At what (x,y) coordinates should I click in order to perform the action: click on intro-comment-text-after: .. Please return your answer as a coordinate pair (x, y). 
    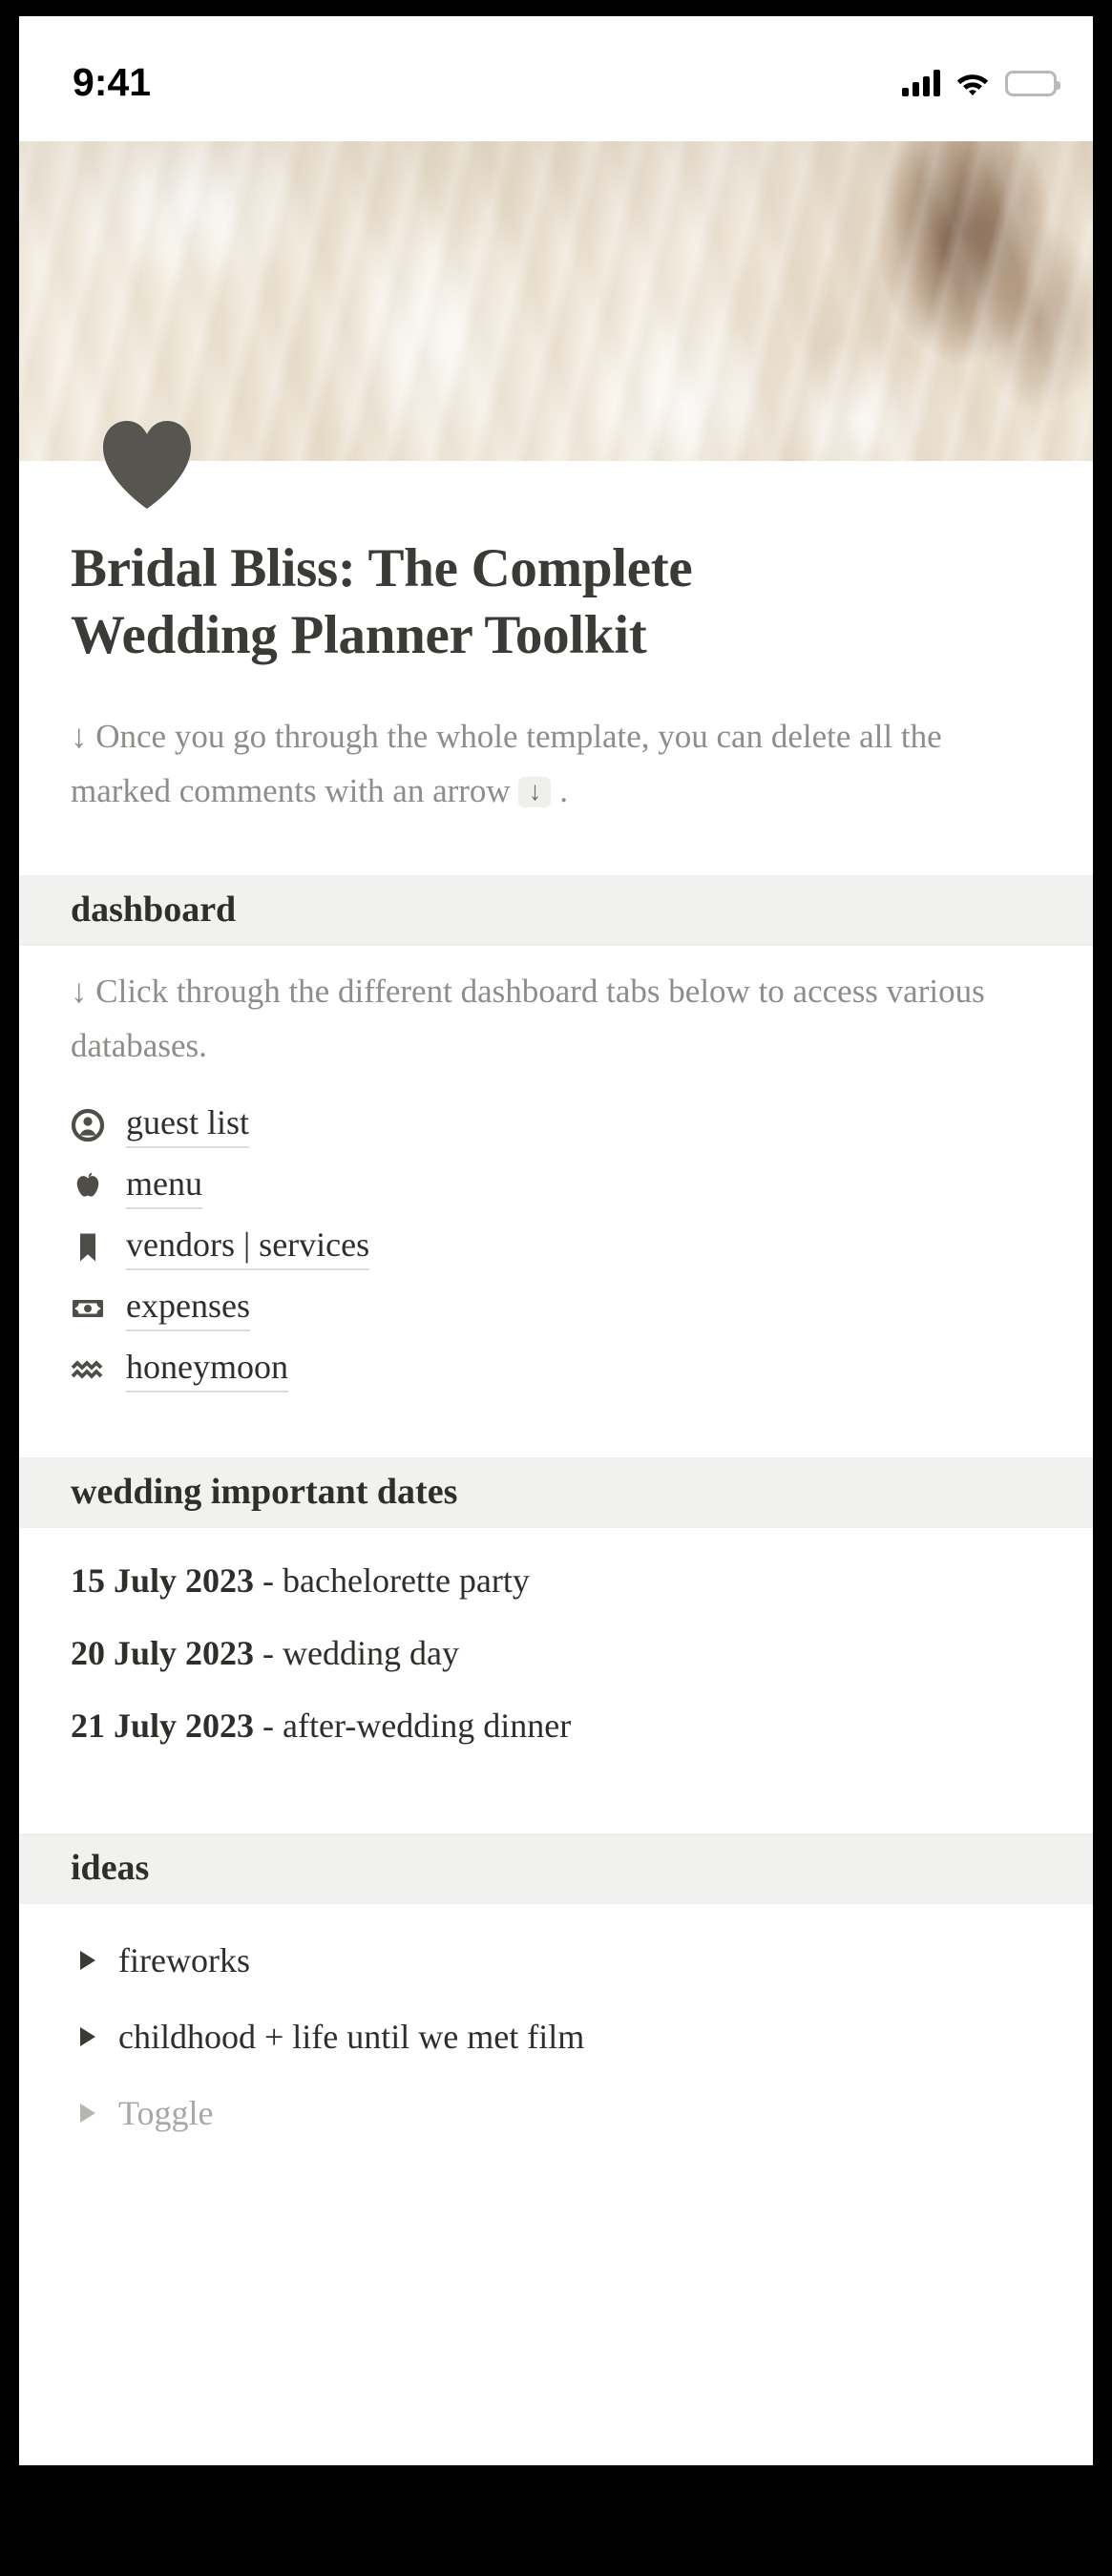
    Looking at the image, I should click on (559, 790).